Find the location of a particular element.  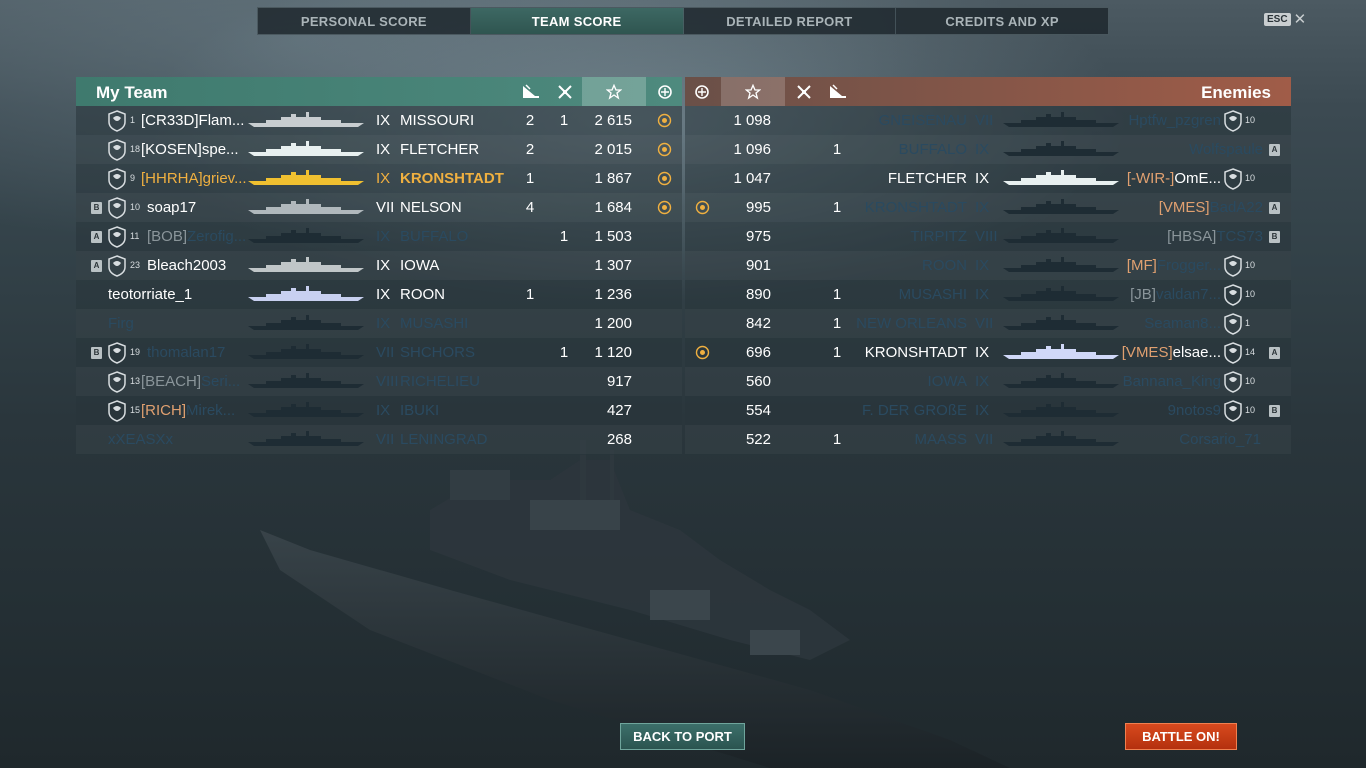

kills-count: 4 is located at coordinates (530, 207).